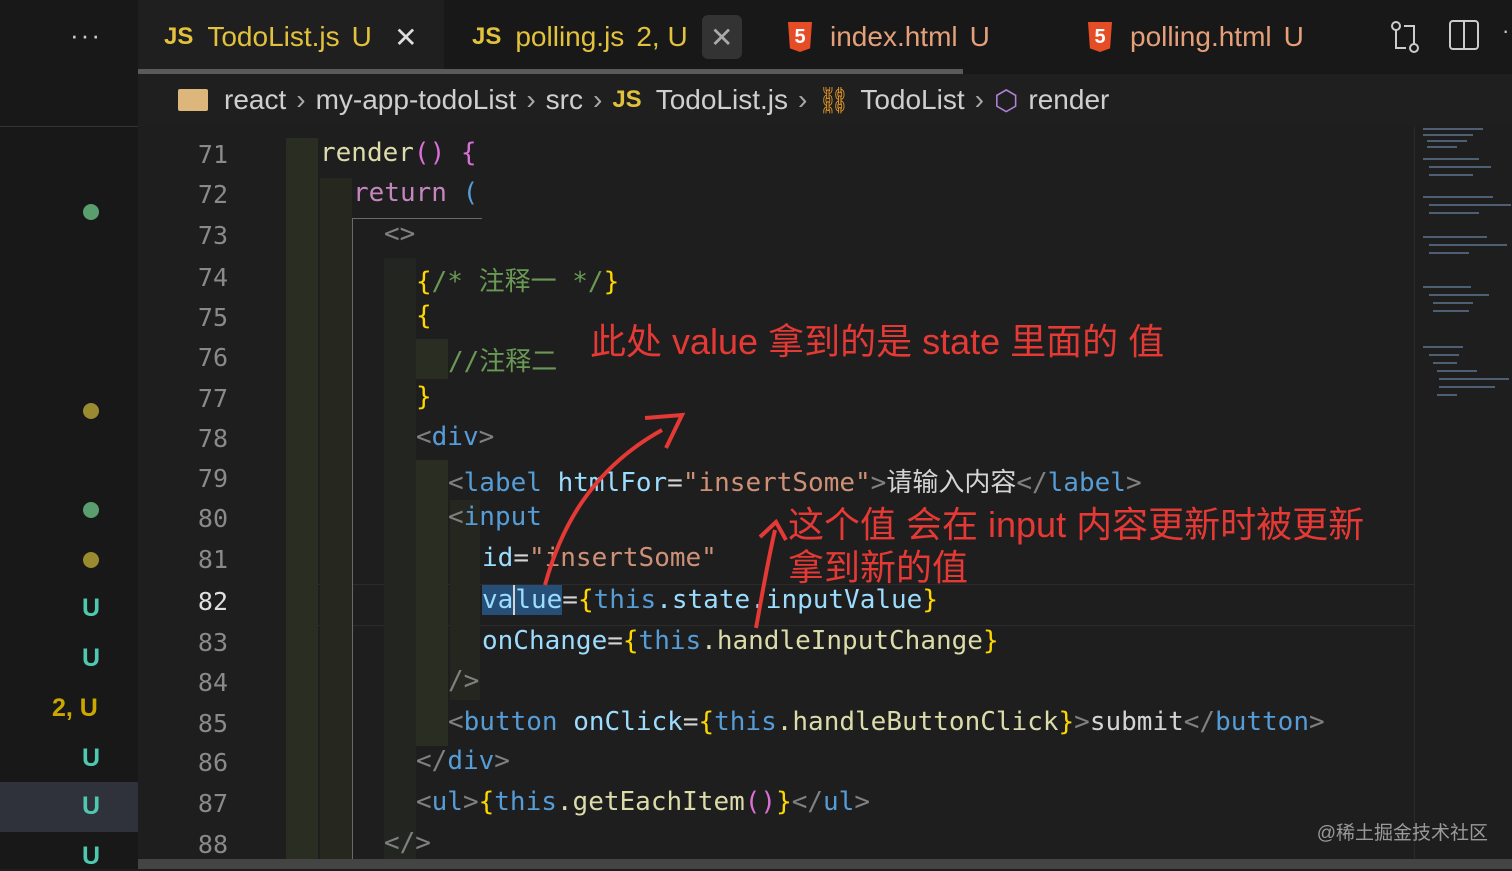 Image resolution: width=1512 pixels, height=871 pixels. I want to click on minimap, so click(1463, 492).